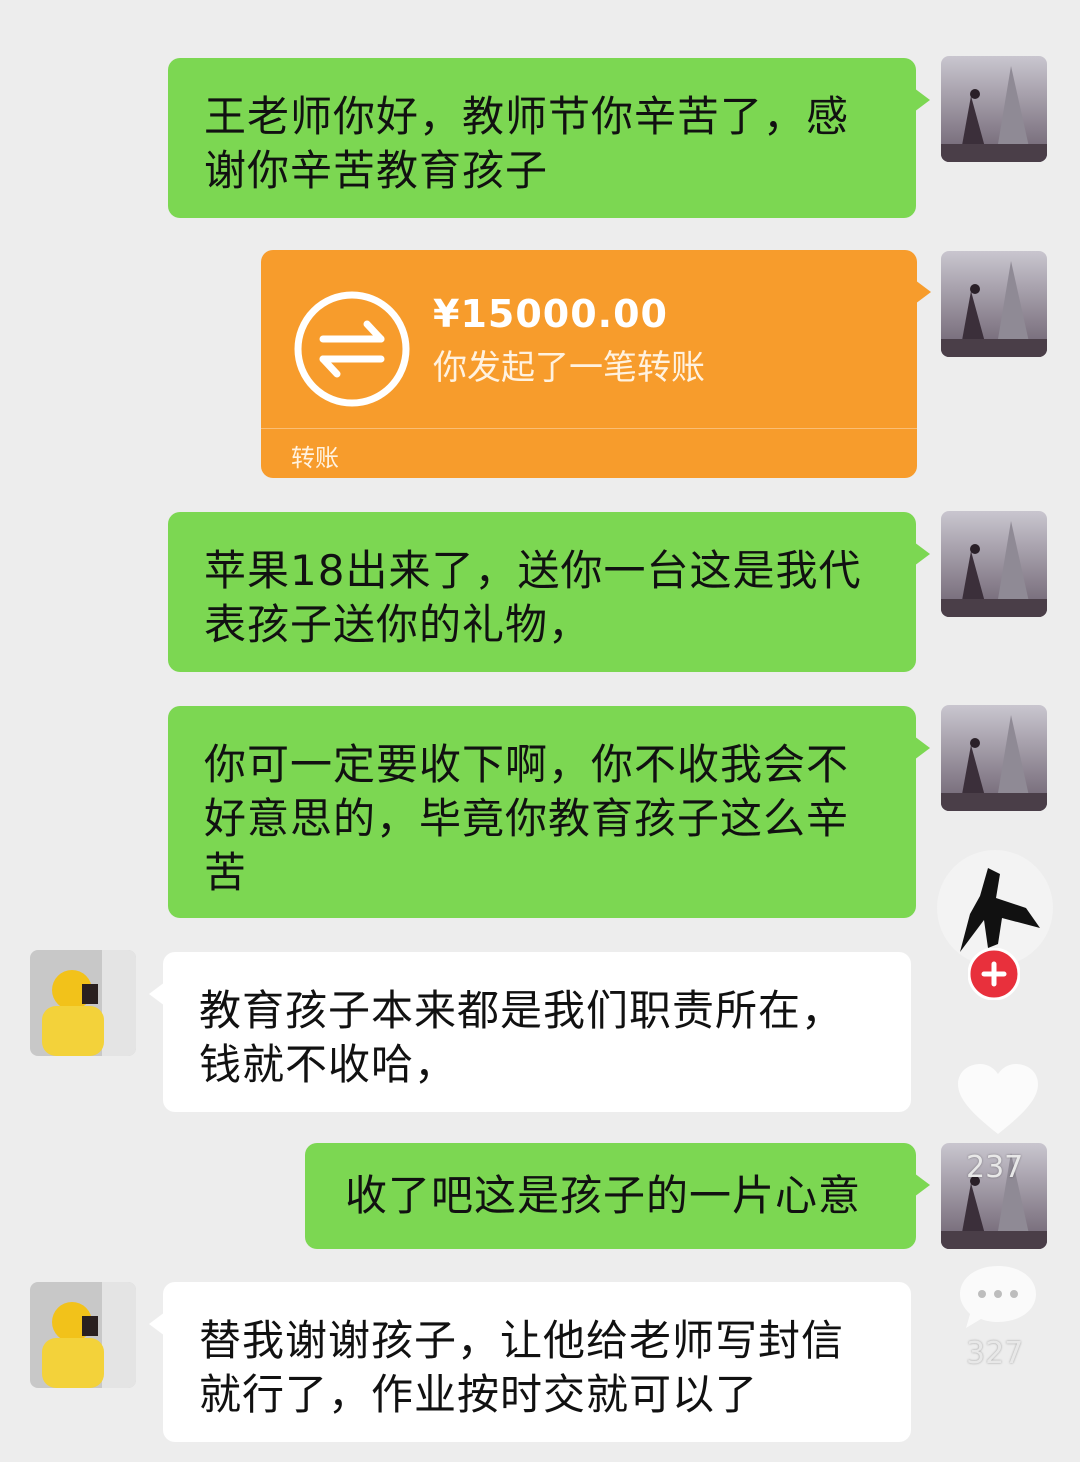 The height and width of the screenshot is (1462, 1080). I want to click on transfer-icon, so click(352, 349).